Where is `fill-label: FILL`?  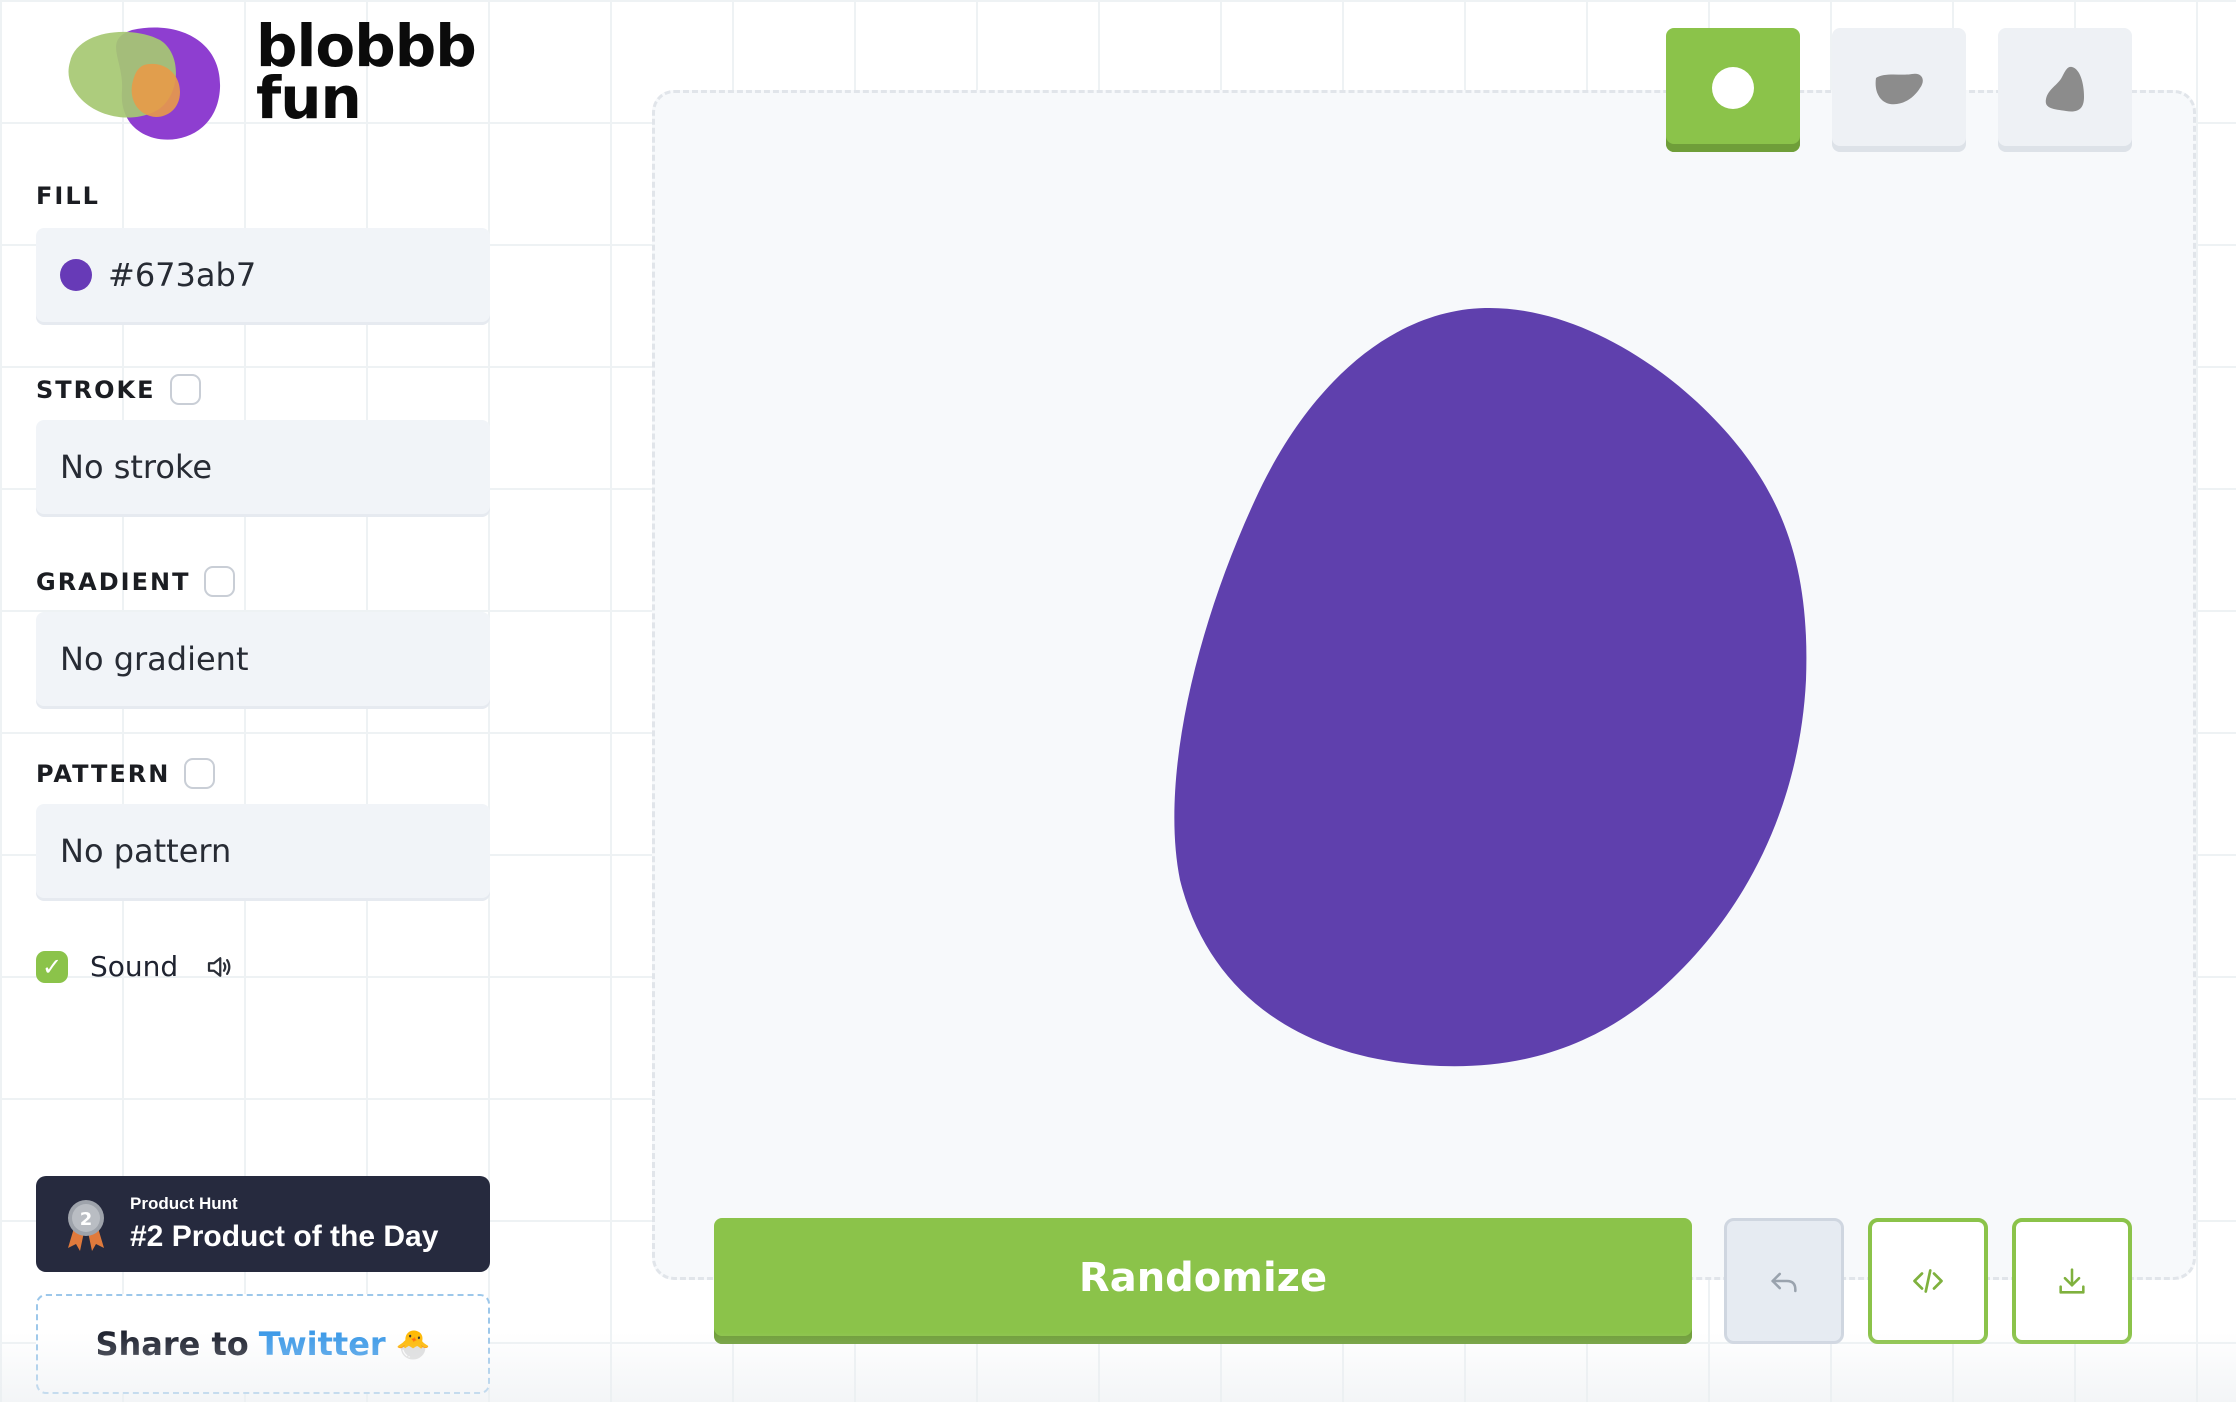
fill-label: FILL is located at coordinates (68, 196).